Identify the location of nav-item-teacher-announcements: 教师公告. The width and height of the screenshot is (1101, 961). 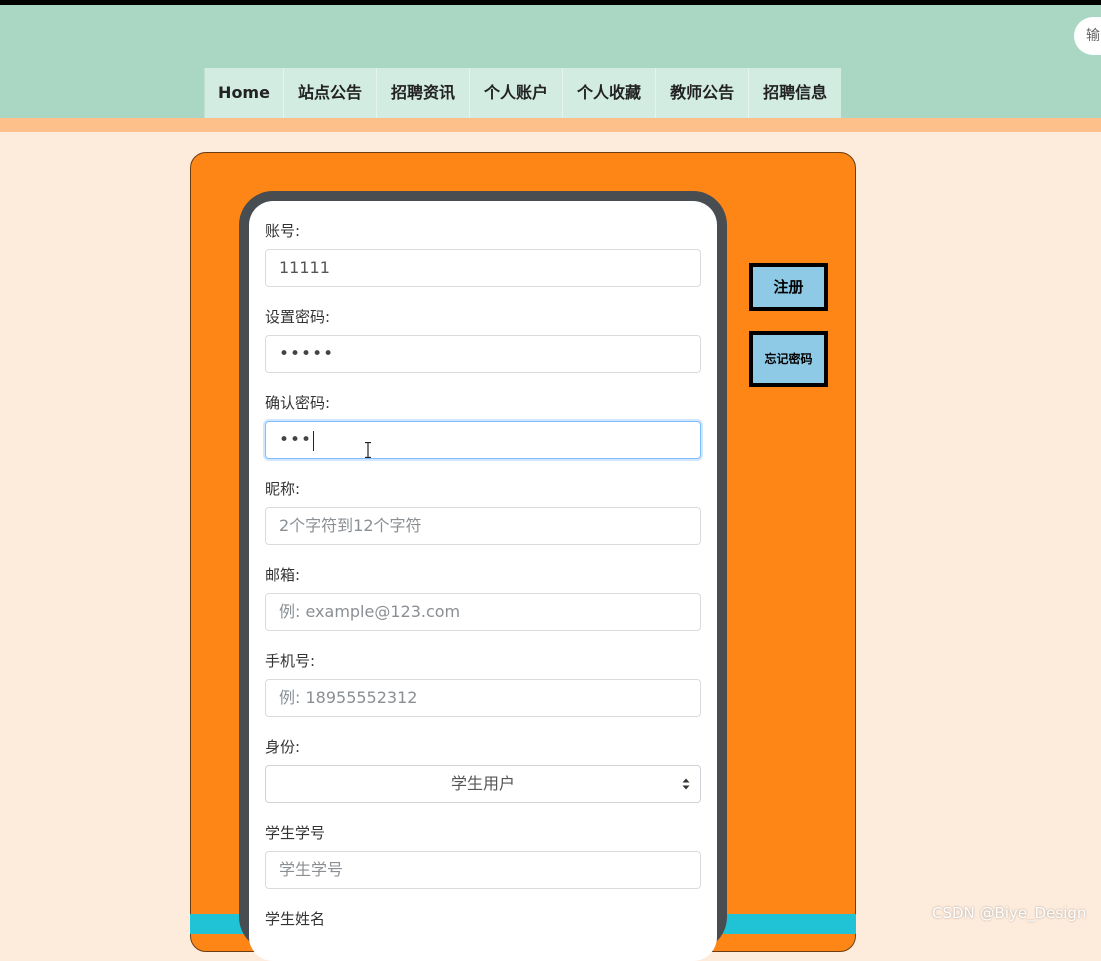
(702, 93).